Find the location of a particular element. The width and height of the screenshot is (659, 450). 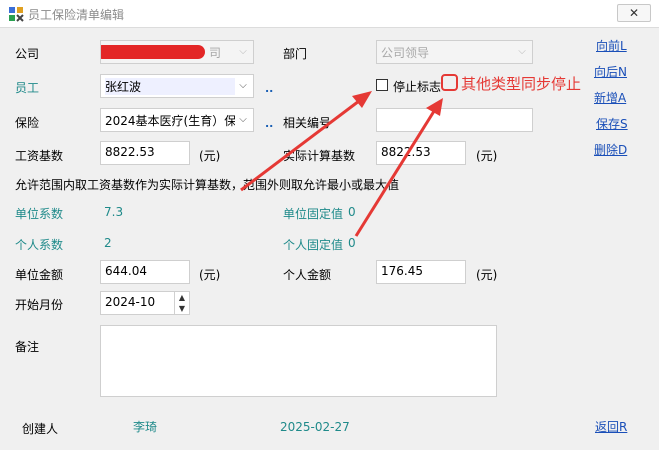

month-spinner: ▲ ▼ is located at coordinates (181, 303).